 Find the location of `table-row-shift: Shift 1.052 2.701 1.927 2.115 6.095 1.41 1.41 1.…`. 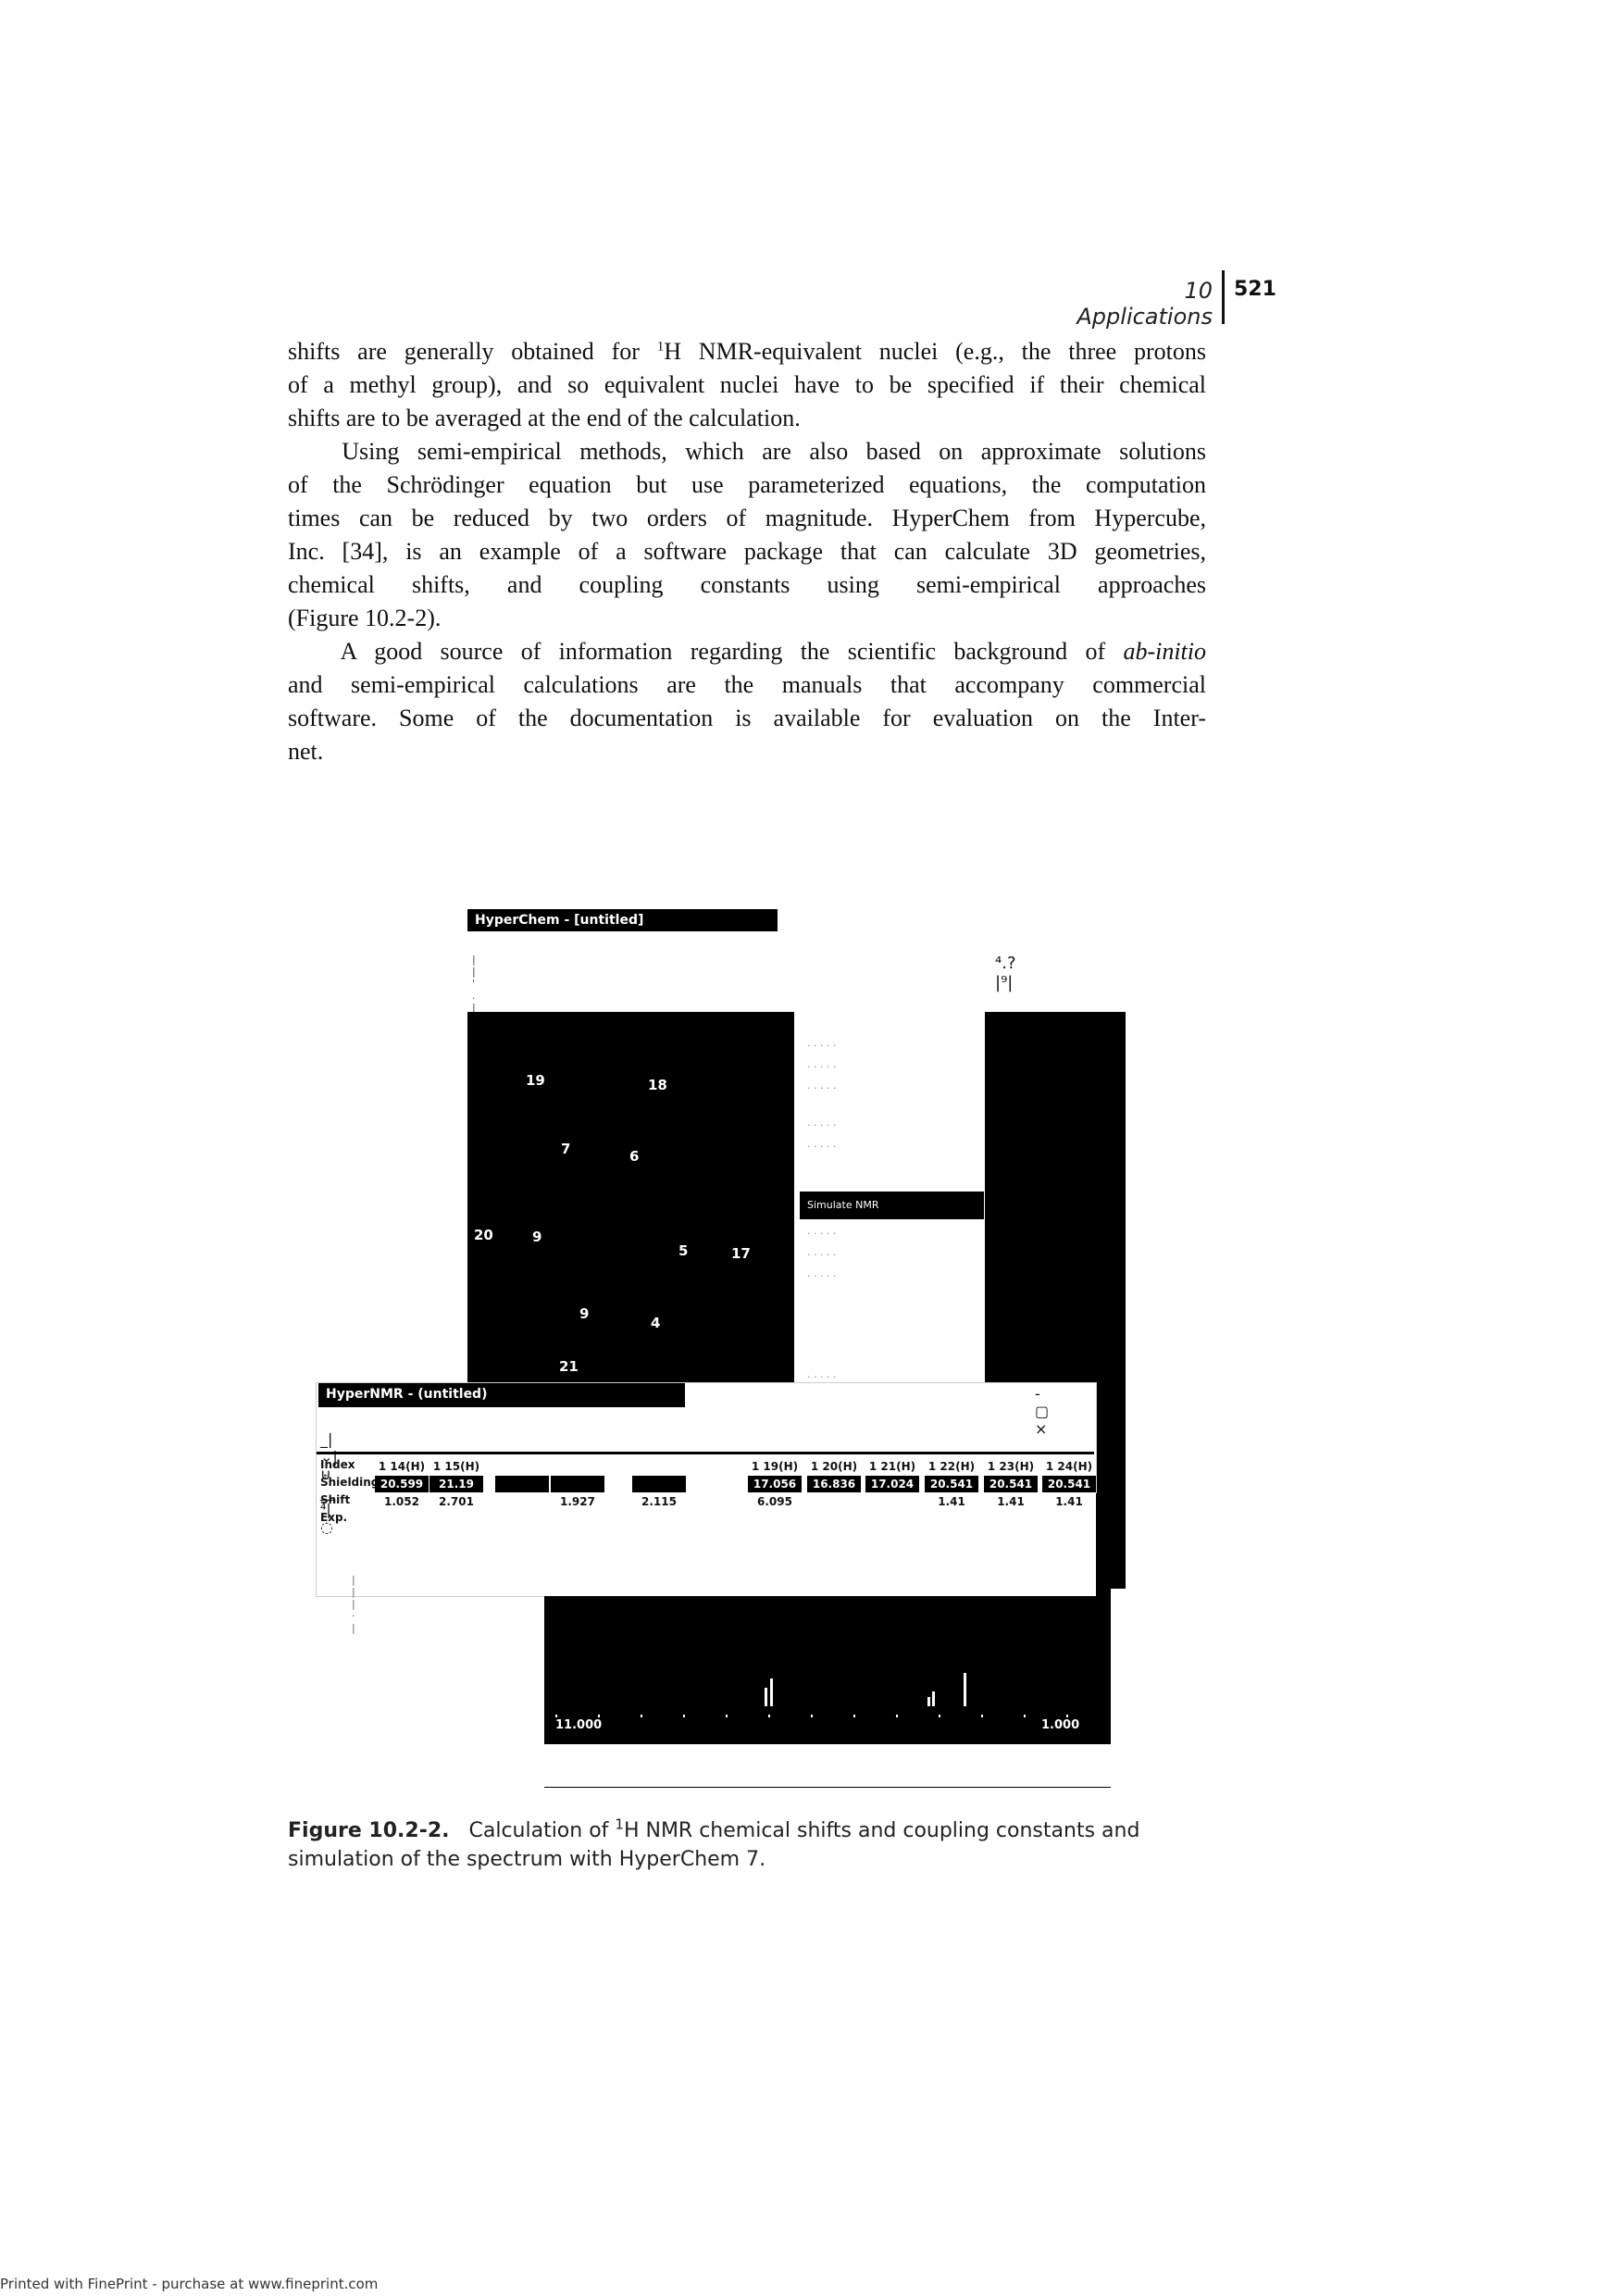

table-row-shift: Shift 1.052 2.701 1.927 2.115 6.095 1.41 1.41 1.… is located at coordinates (705, 1501).